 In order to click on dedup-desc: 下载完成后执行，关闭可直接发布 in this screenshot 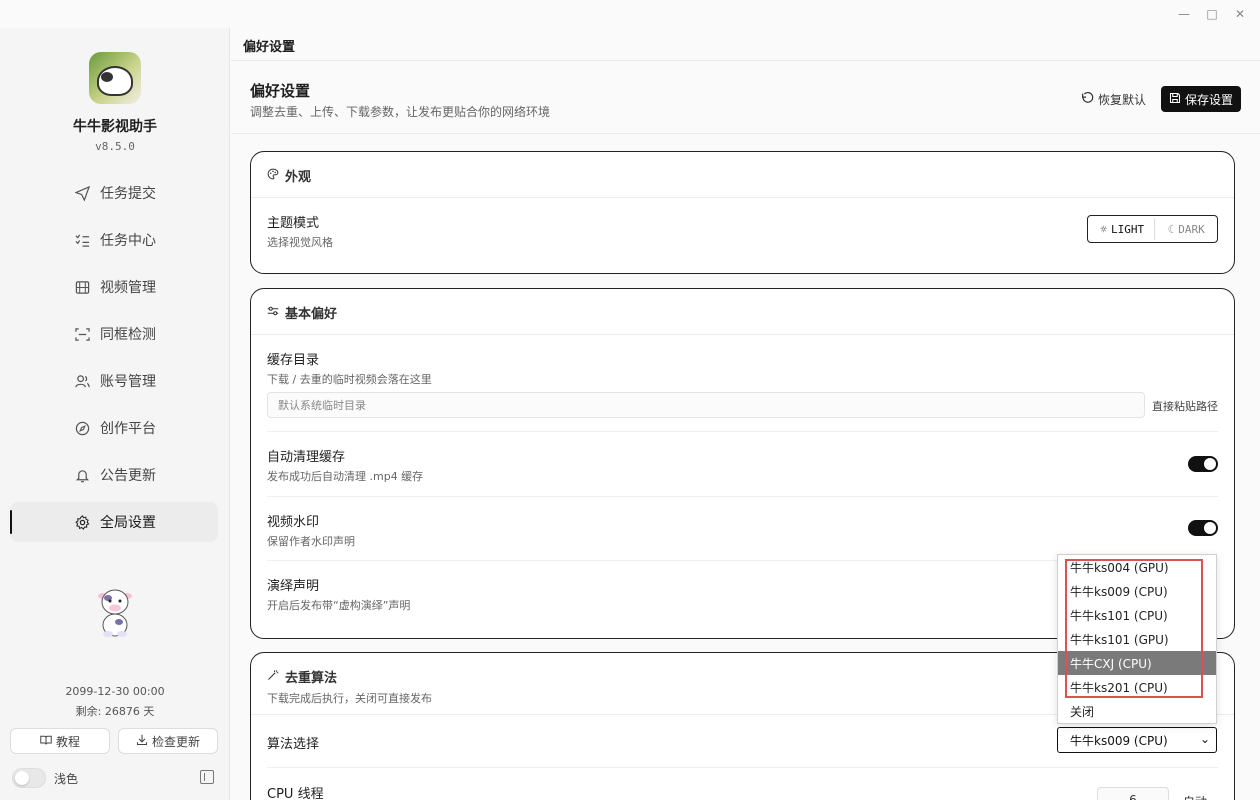, I will do `click(349, 698)`.